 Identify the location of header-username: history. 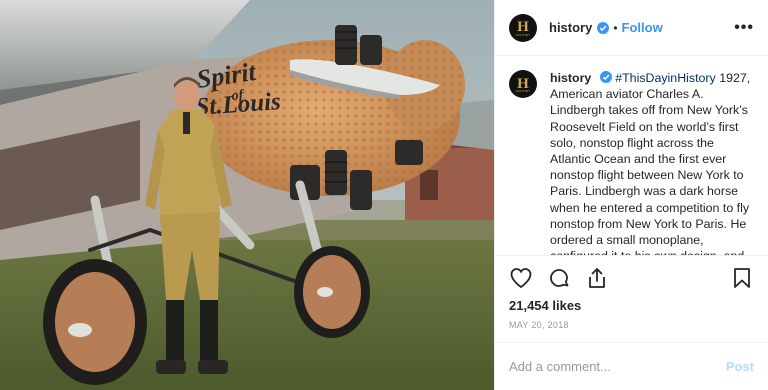
(570, 27).